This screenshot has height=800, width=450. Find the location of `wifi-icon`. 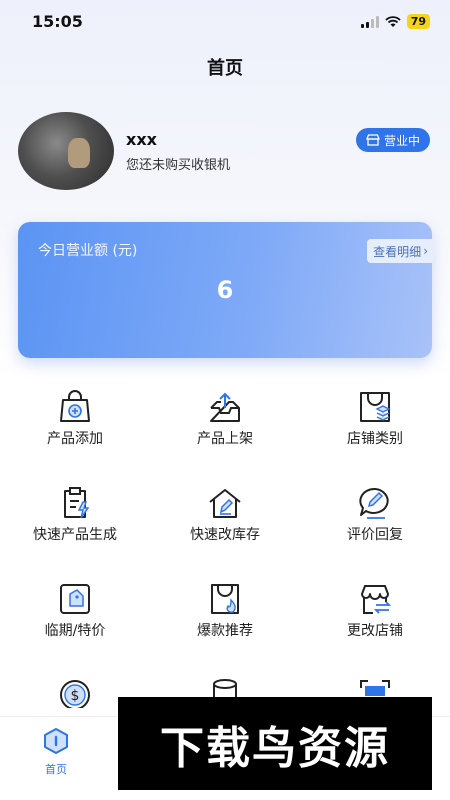

wifi-icon is located at coordinates (393, 21).